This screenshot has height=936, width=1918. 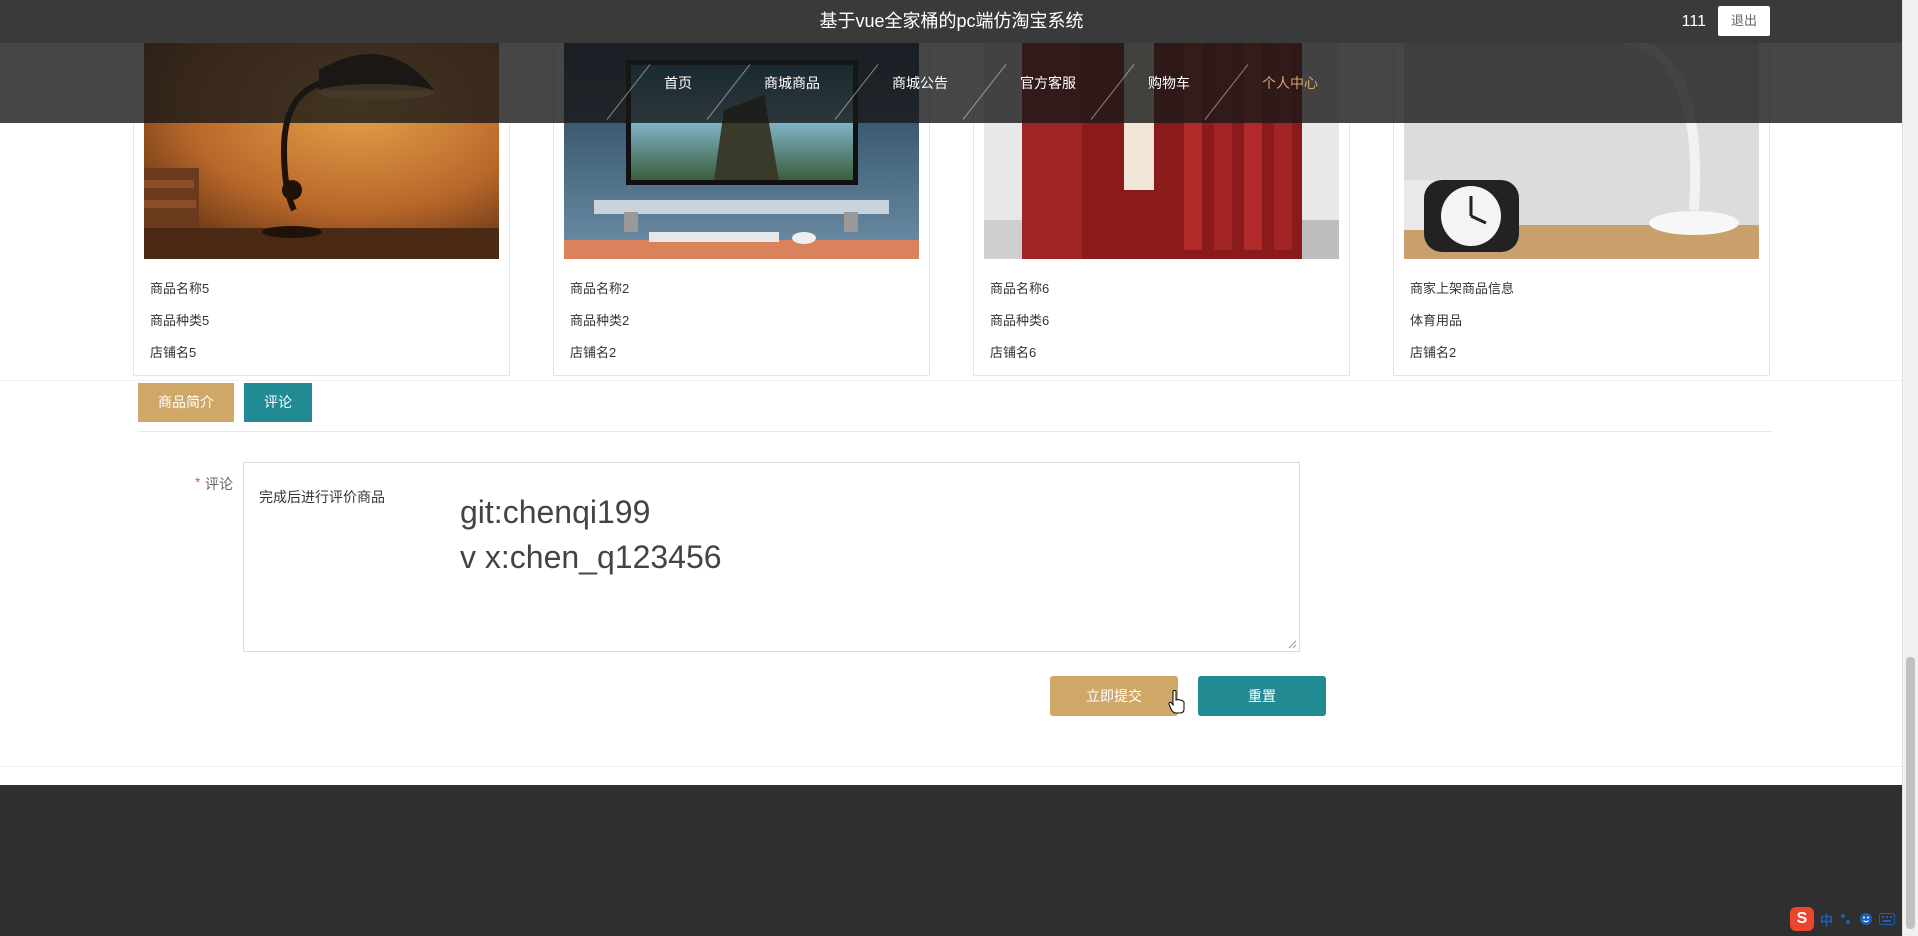 What do you see at coordinates (219, 484) in the screenshot?
I see `comment-label: 评论` at bounding box center [219, 484].